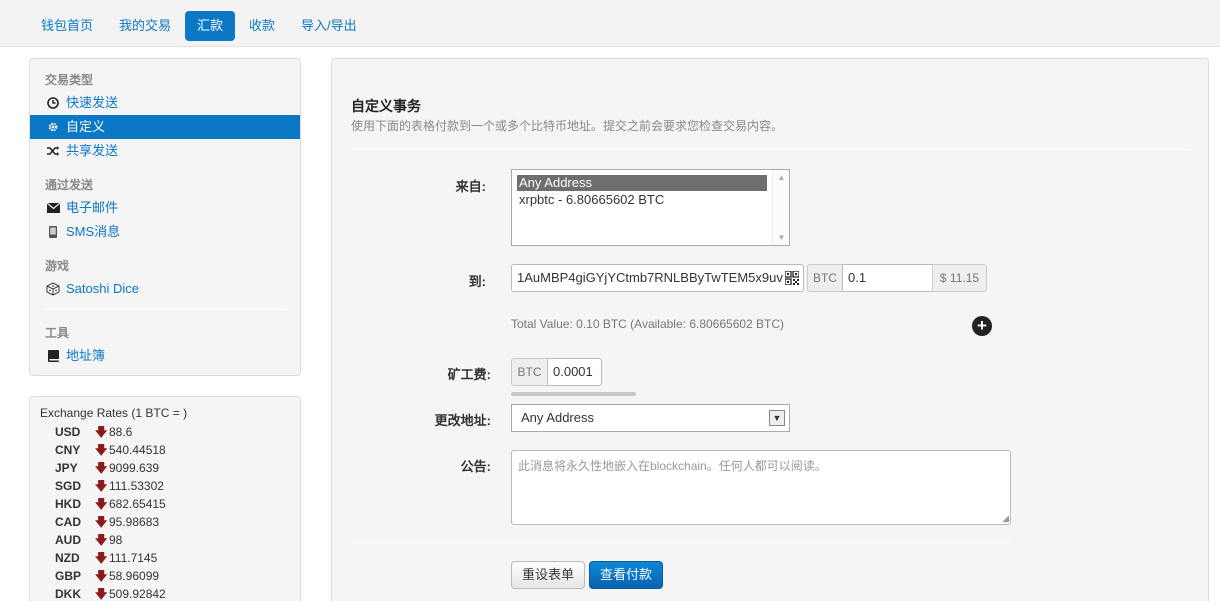 The image size is (1220, 601). What do you see at coordinates (145, 26) in the screenshot?
I see `tab-my-transactions: 我的交易` at bounding box center [145, 26].